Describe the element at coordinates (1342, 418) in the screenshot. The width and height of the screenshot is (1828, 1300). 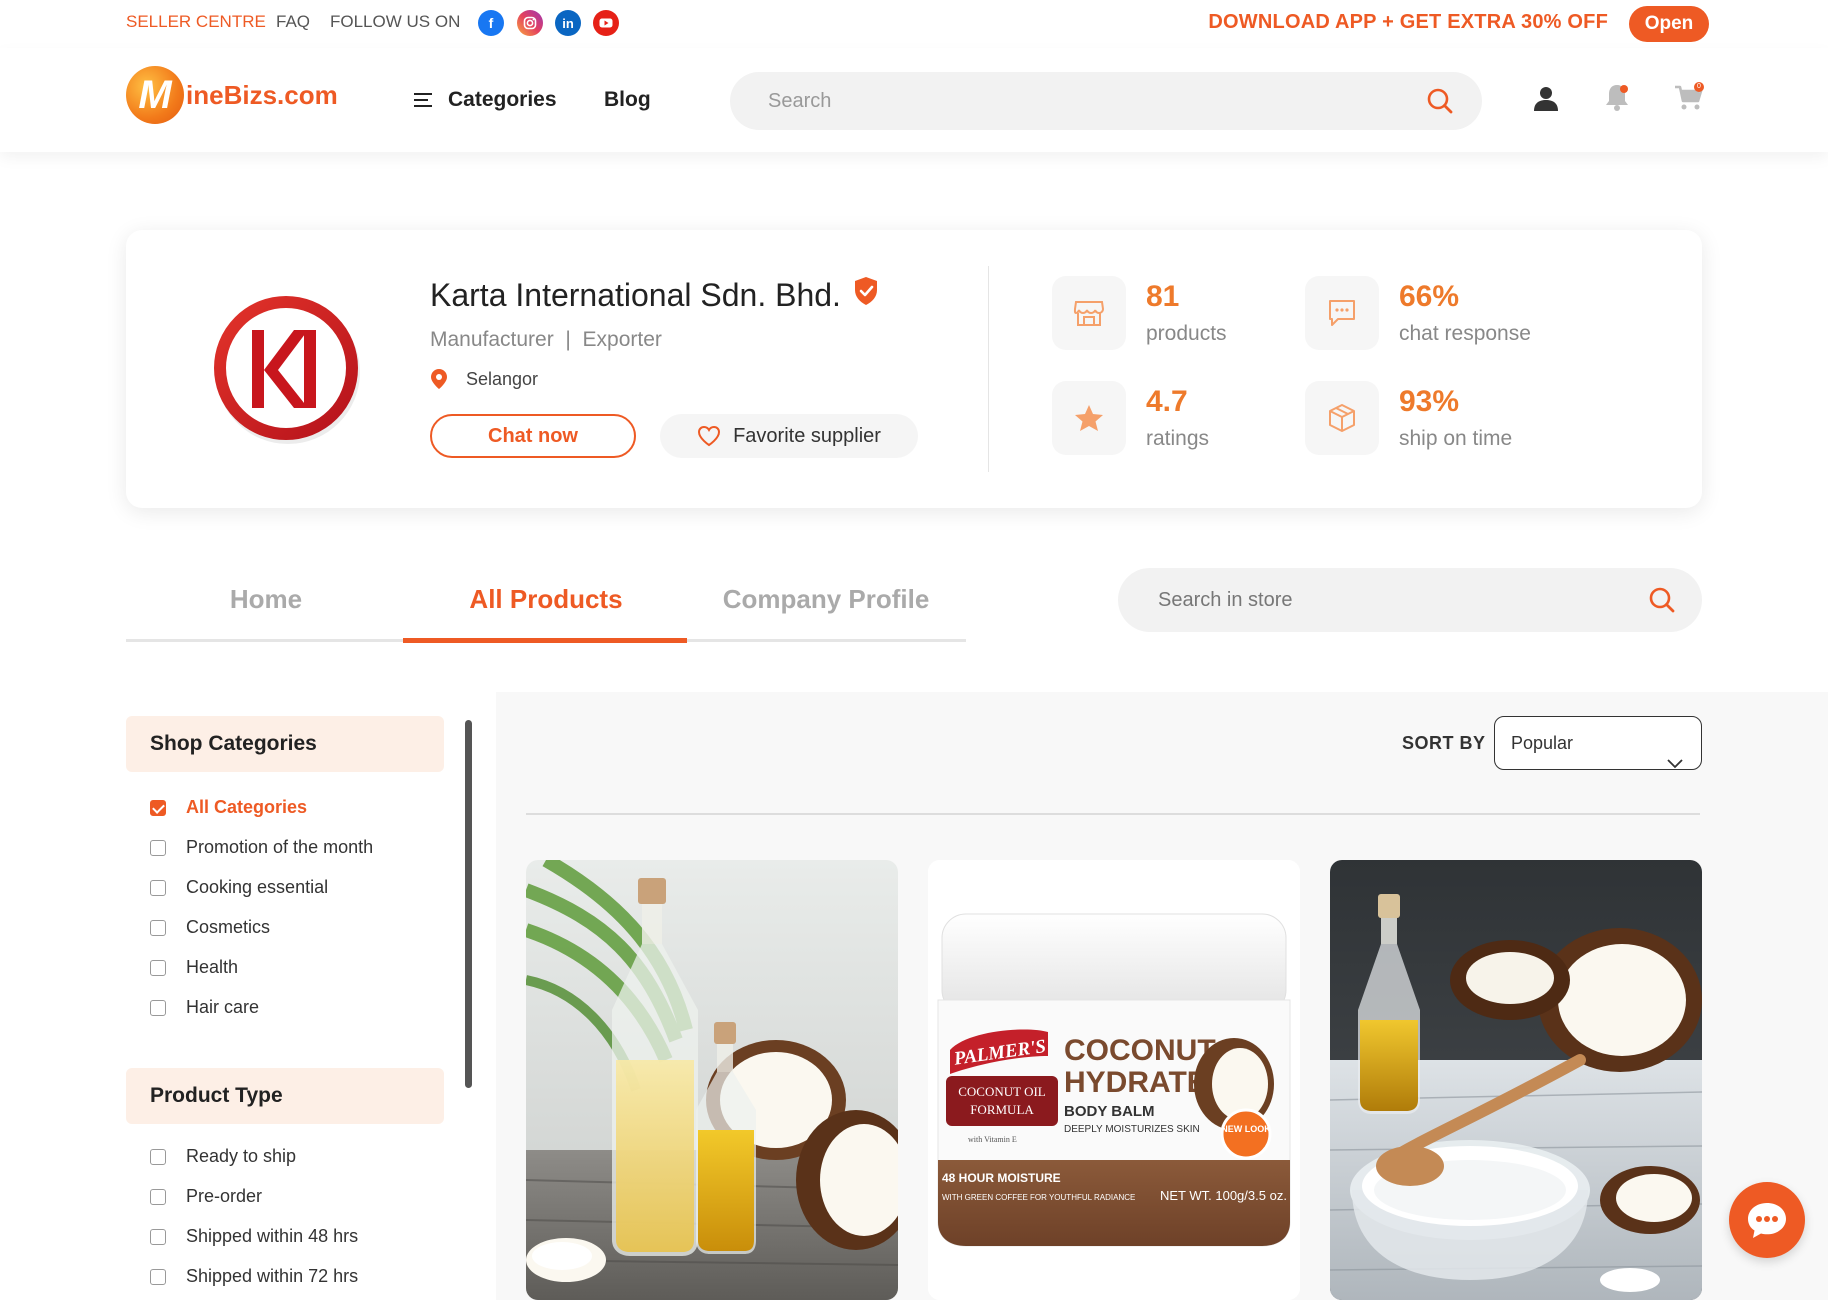
I see `package-icon` at that location.